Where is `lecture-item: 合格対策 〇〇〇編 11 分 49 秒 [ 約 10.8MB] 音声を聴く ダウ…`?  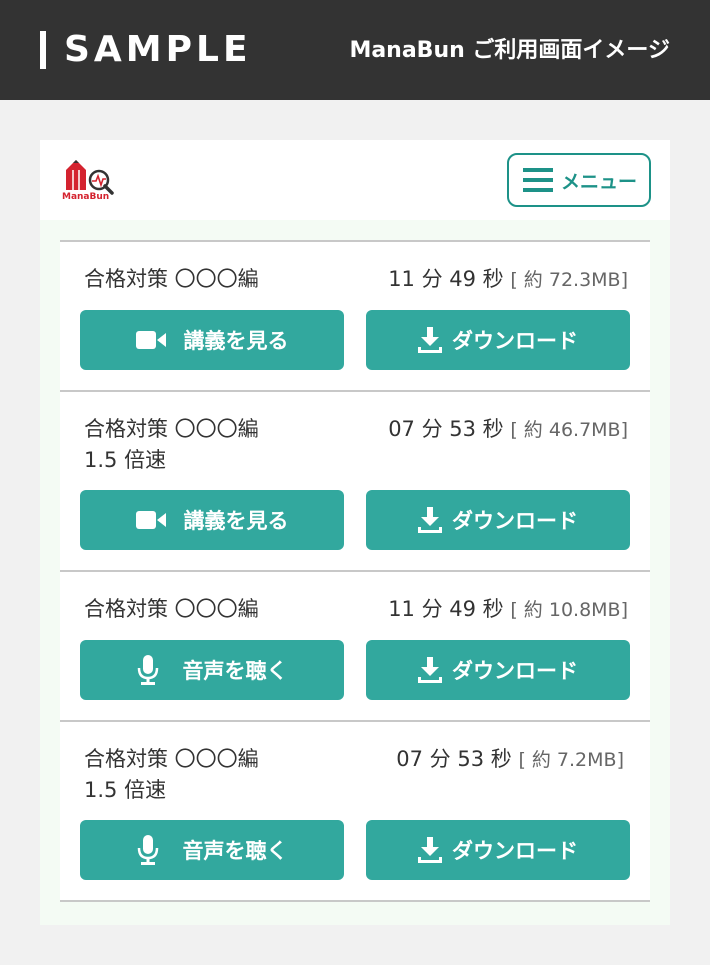
lecture-item: 合格対策 〇〇〇編 11 分 49 秒 [ 約 10.8MB] 音声を聴く ダウ… is located at coordinates (355, 645).